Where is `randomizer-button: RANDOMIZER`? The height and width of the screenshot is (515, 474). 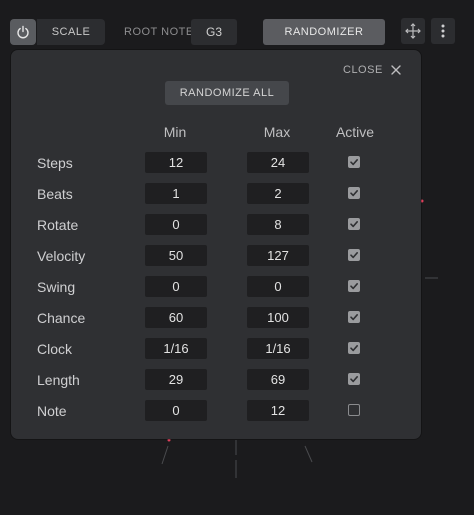 randomizer-button: RANDOMIZER is located at coordinates (324, 32).